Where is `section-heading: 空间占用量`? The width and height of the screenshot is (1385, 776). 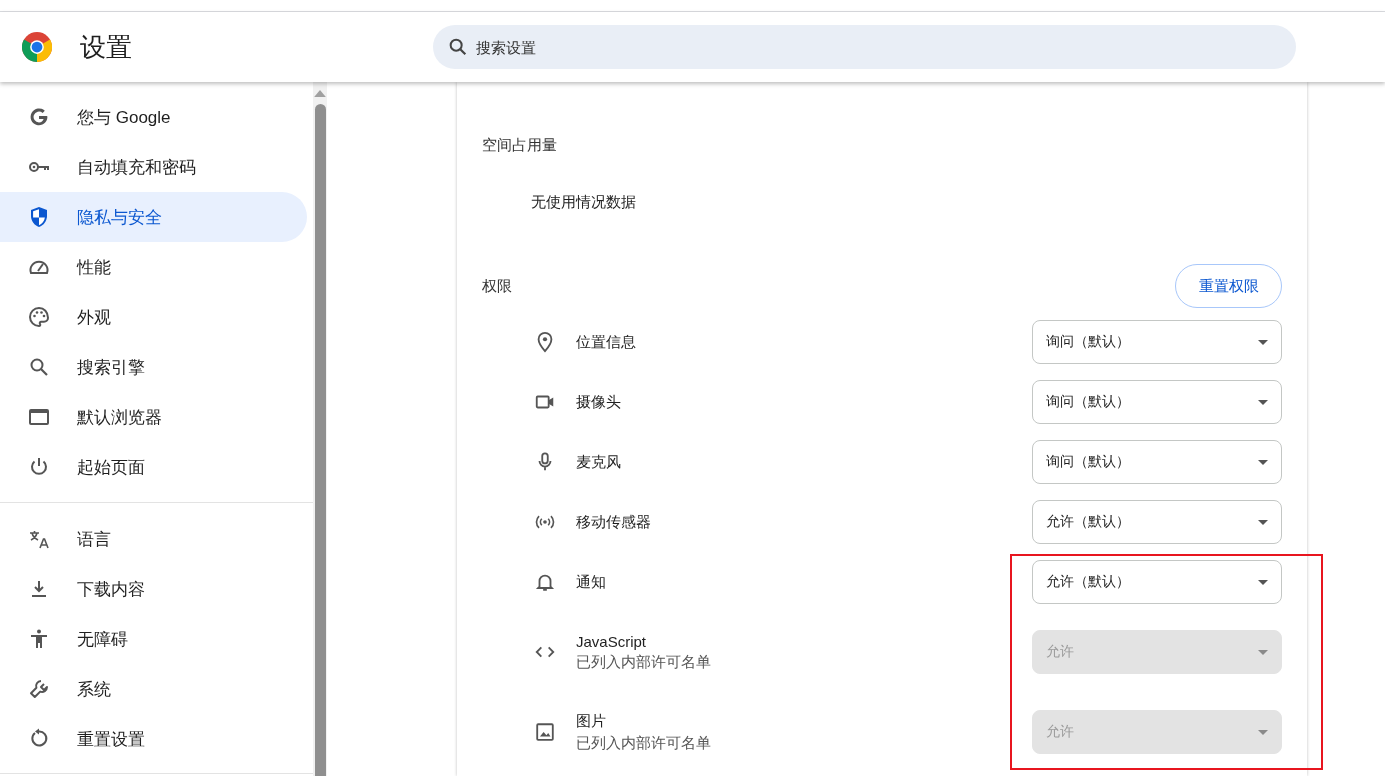
section-heading: 空间占用量 is located at coordinates (519, 145).